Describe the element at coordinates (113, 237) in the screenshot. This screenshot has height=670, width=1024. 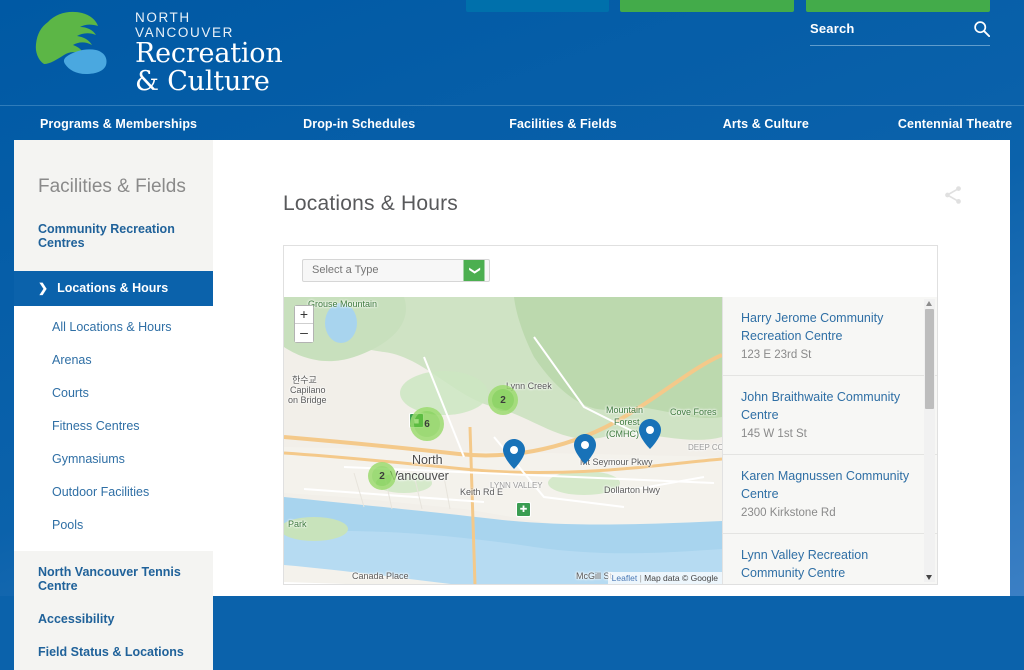
I see `sidebar-item-community-recreation-centres: Community Recreation Centres` at that location.